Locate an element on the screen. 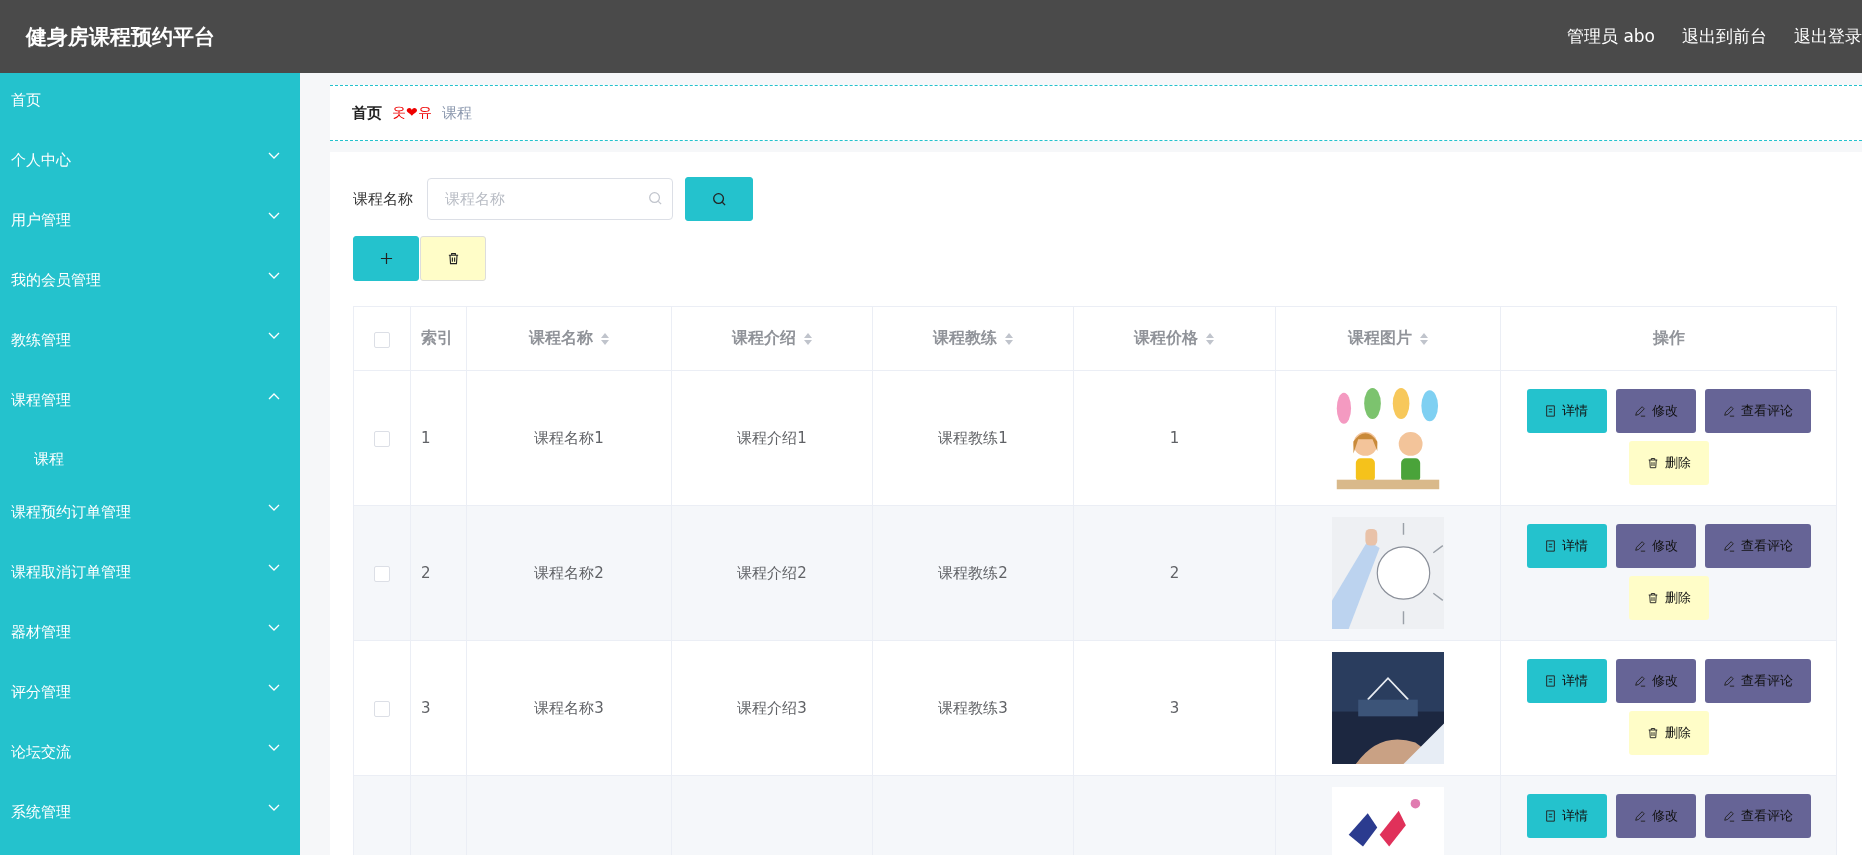 This screenshot has height=855, width=1862. table-cell: 课程教练1 is located at coordinates (973, 437).